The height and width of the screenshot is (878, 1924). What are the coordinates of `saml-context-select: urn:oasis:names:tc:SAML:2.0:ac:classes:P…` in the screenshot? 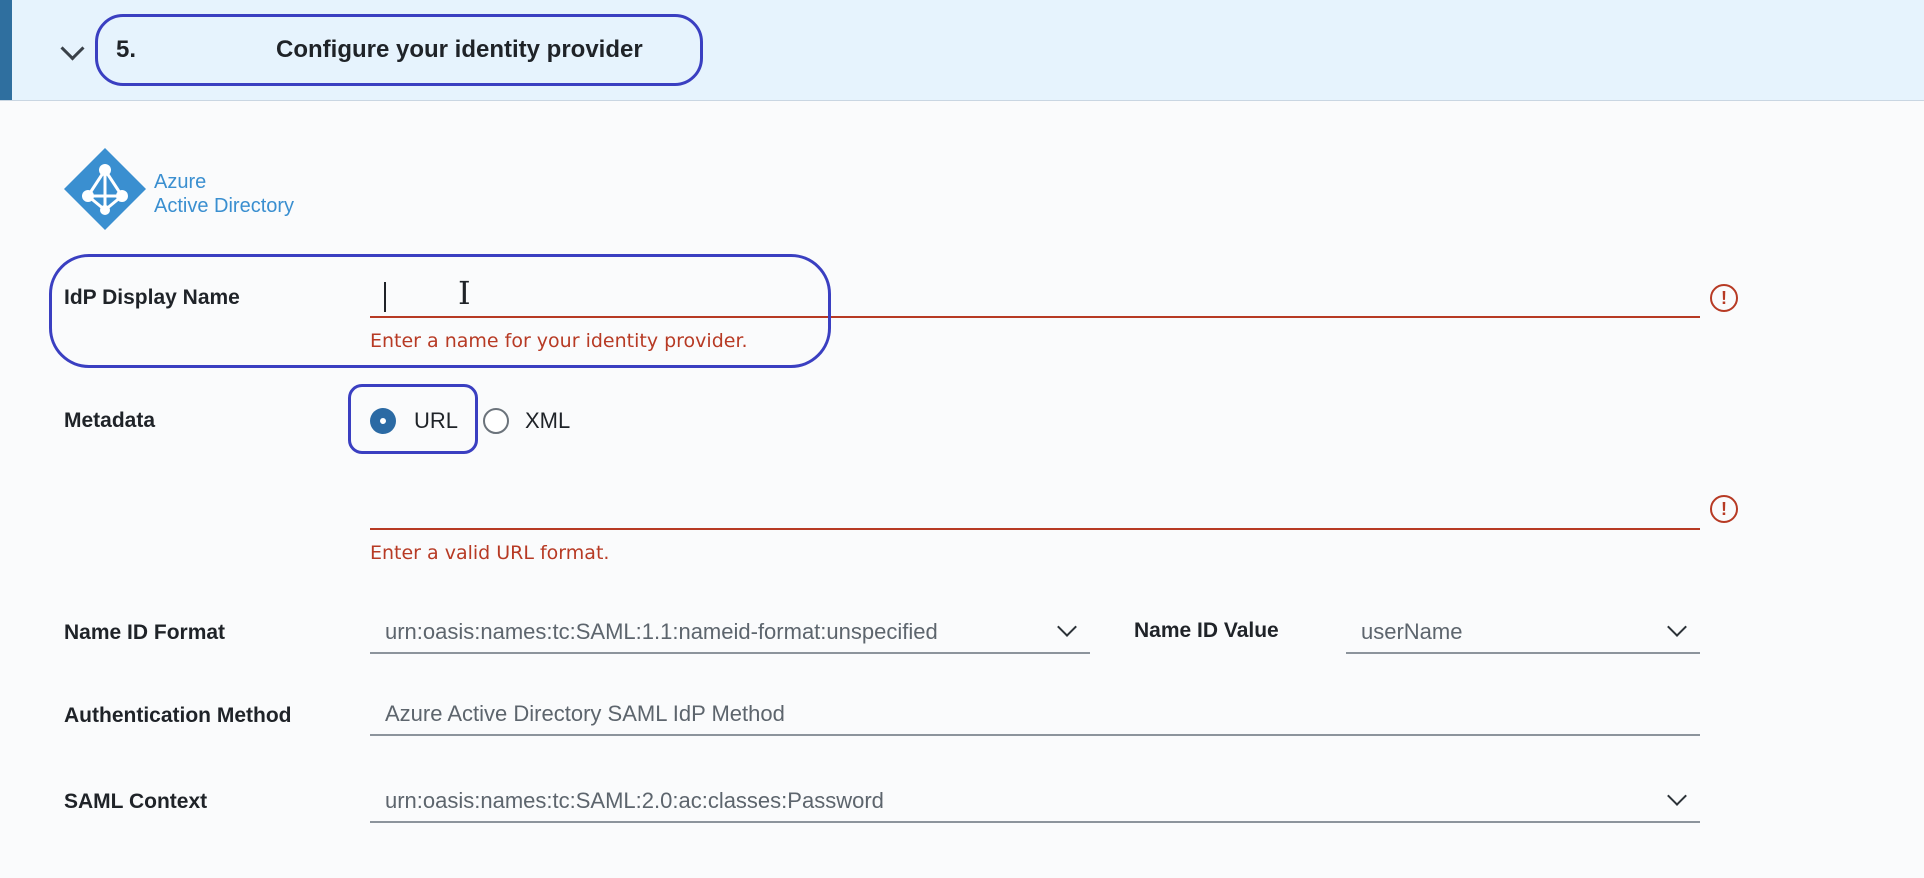 It's located at (1035, 800).